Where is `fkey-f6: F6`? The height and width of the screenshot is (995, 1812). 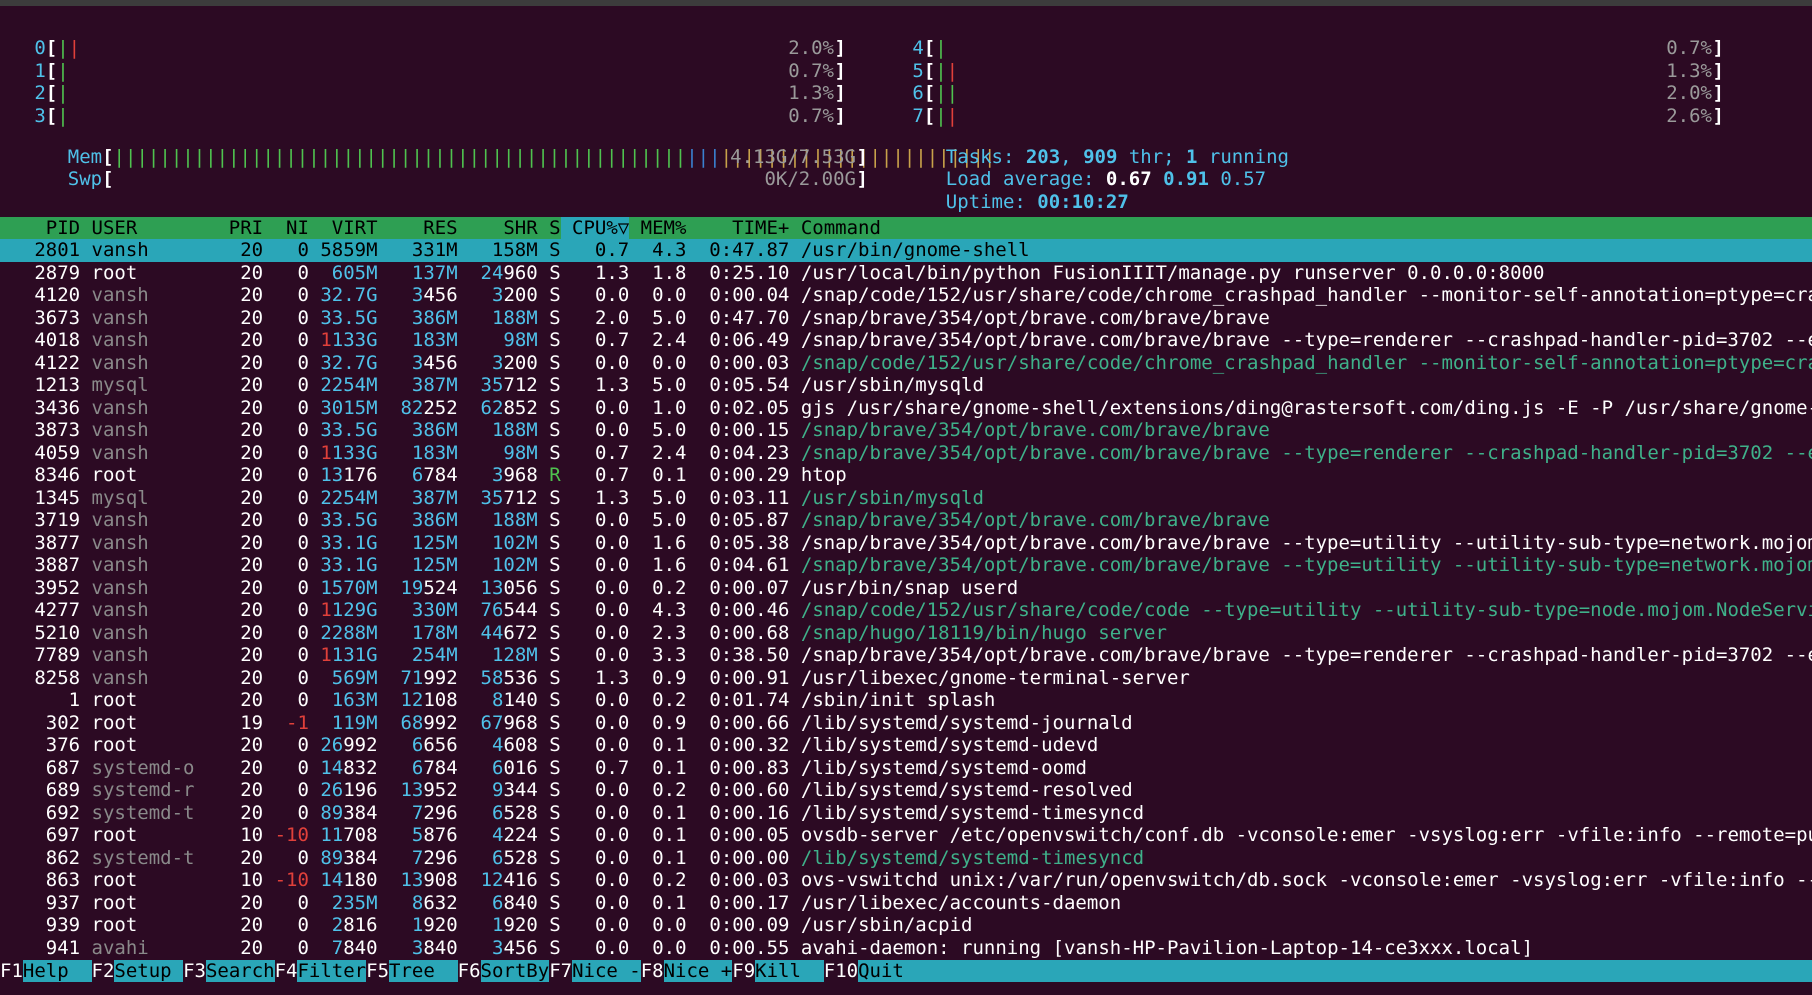
fkey-f6: F6 is located at coordinates (469, 971).